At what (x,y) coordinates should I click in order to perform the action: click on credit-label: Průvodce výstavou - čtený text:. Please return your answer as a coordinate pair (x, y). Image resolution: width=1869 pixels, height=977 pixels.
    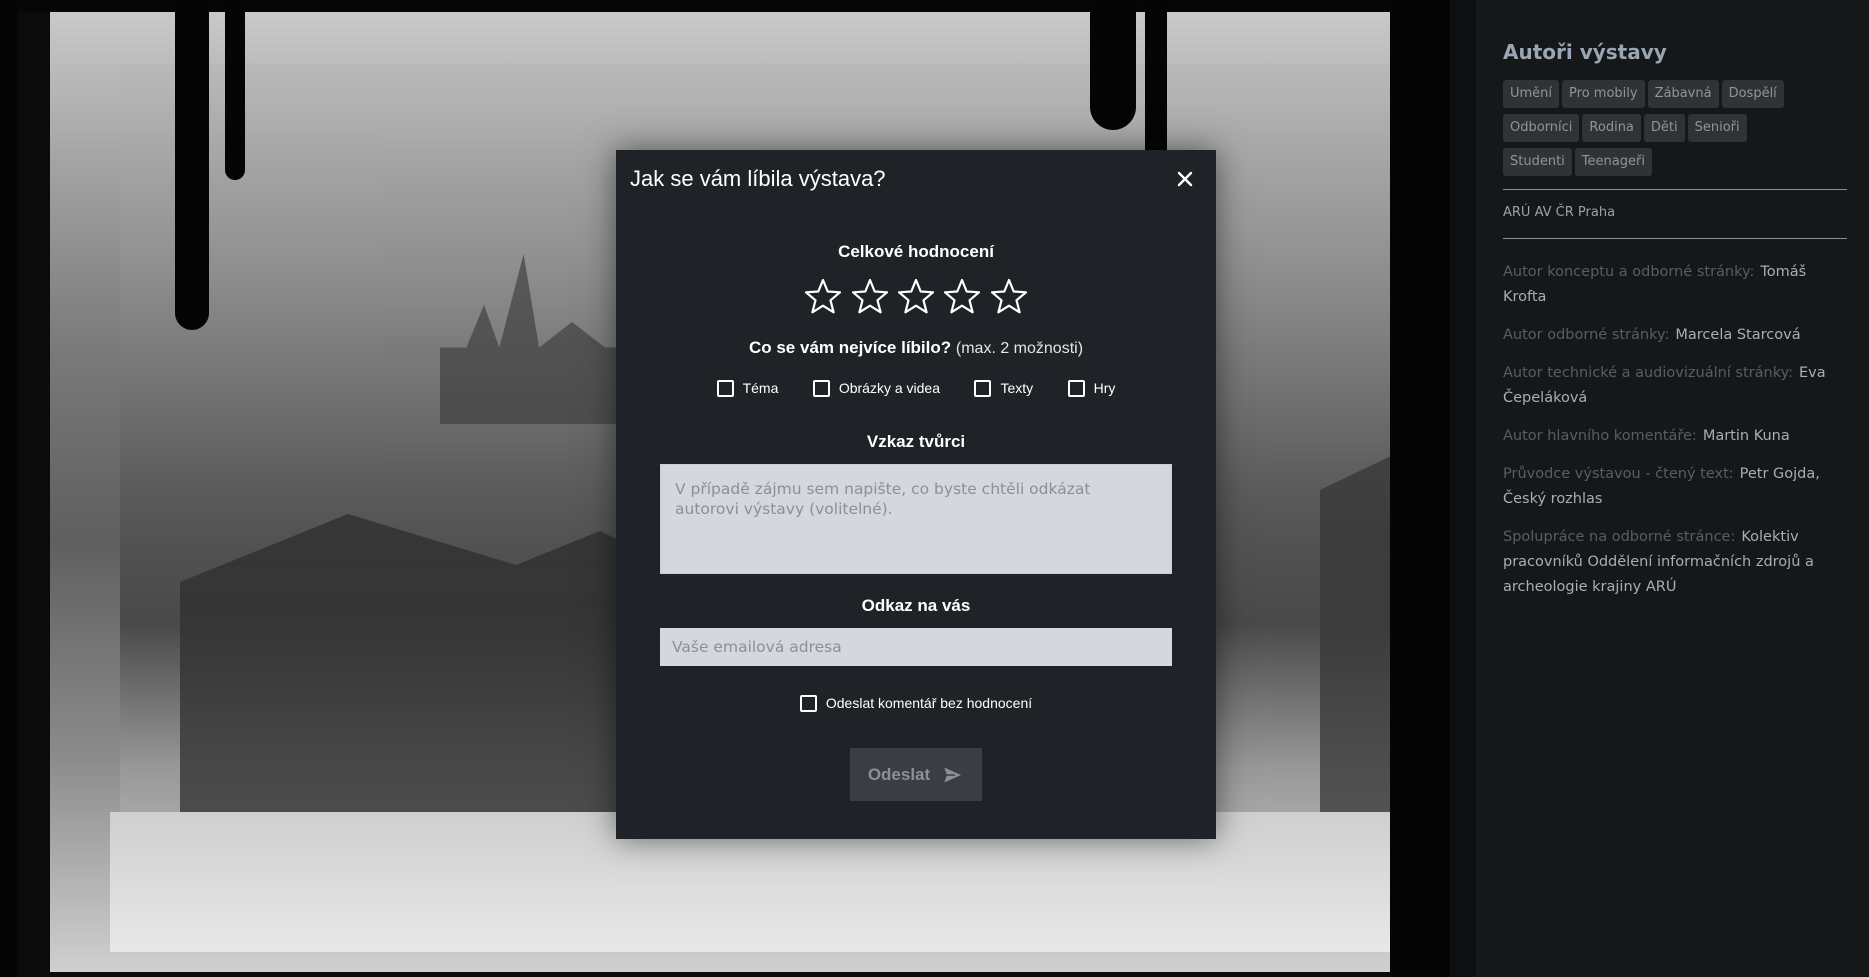
    Looking at the image, I should click on (1618, 474).